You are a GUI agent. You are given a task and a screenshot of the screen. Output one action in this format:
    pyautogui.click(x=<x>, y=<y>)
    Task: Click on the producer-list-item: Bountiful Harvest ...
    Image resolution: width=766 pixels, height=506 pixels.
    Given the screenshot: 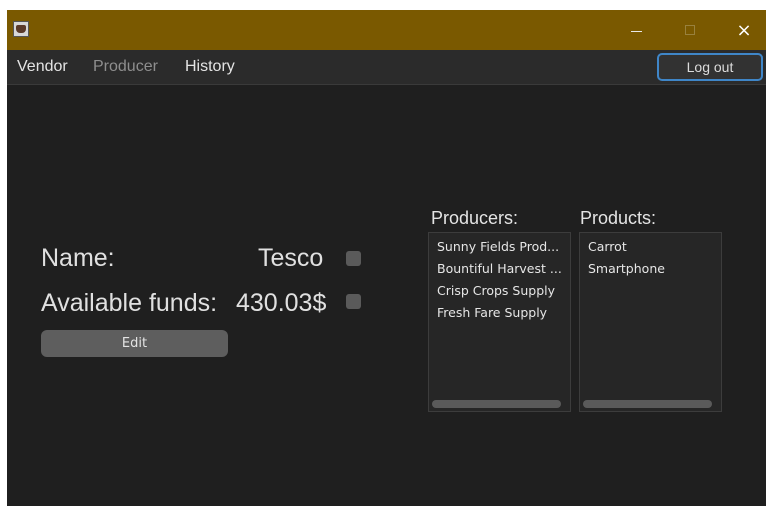 What is the action you would take?
    pyautogui.click(x=502, y=269)
    